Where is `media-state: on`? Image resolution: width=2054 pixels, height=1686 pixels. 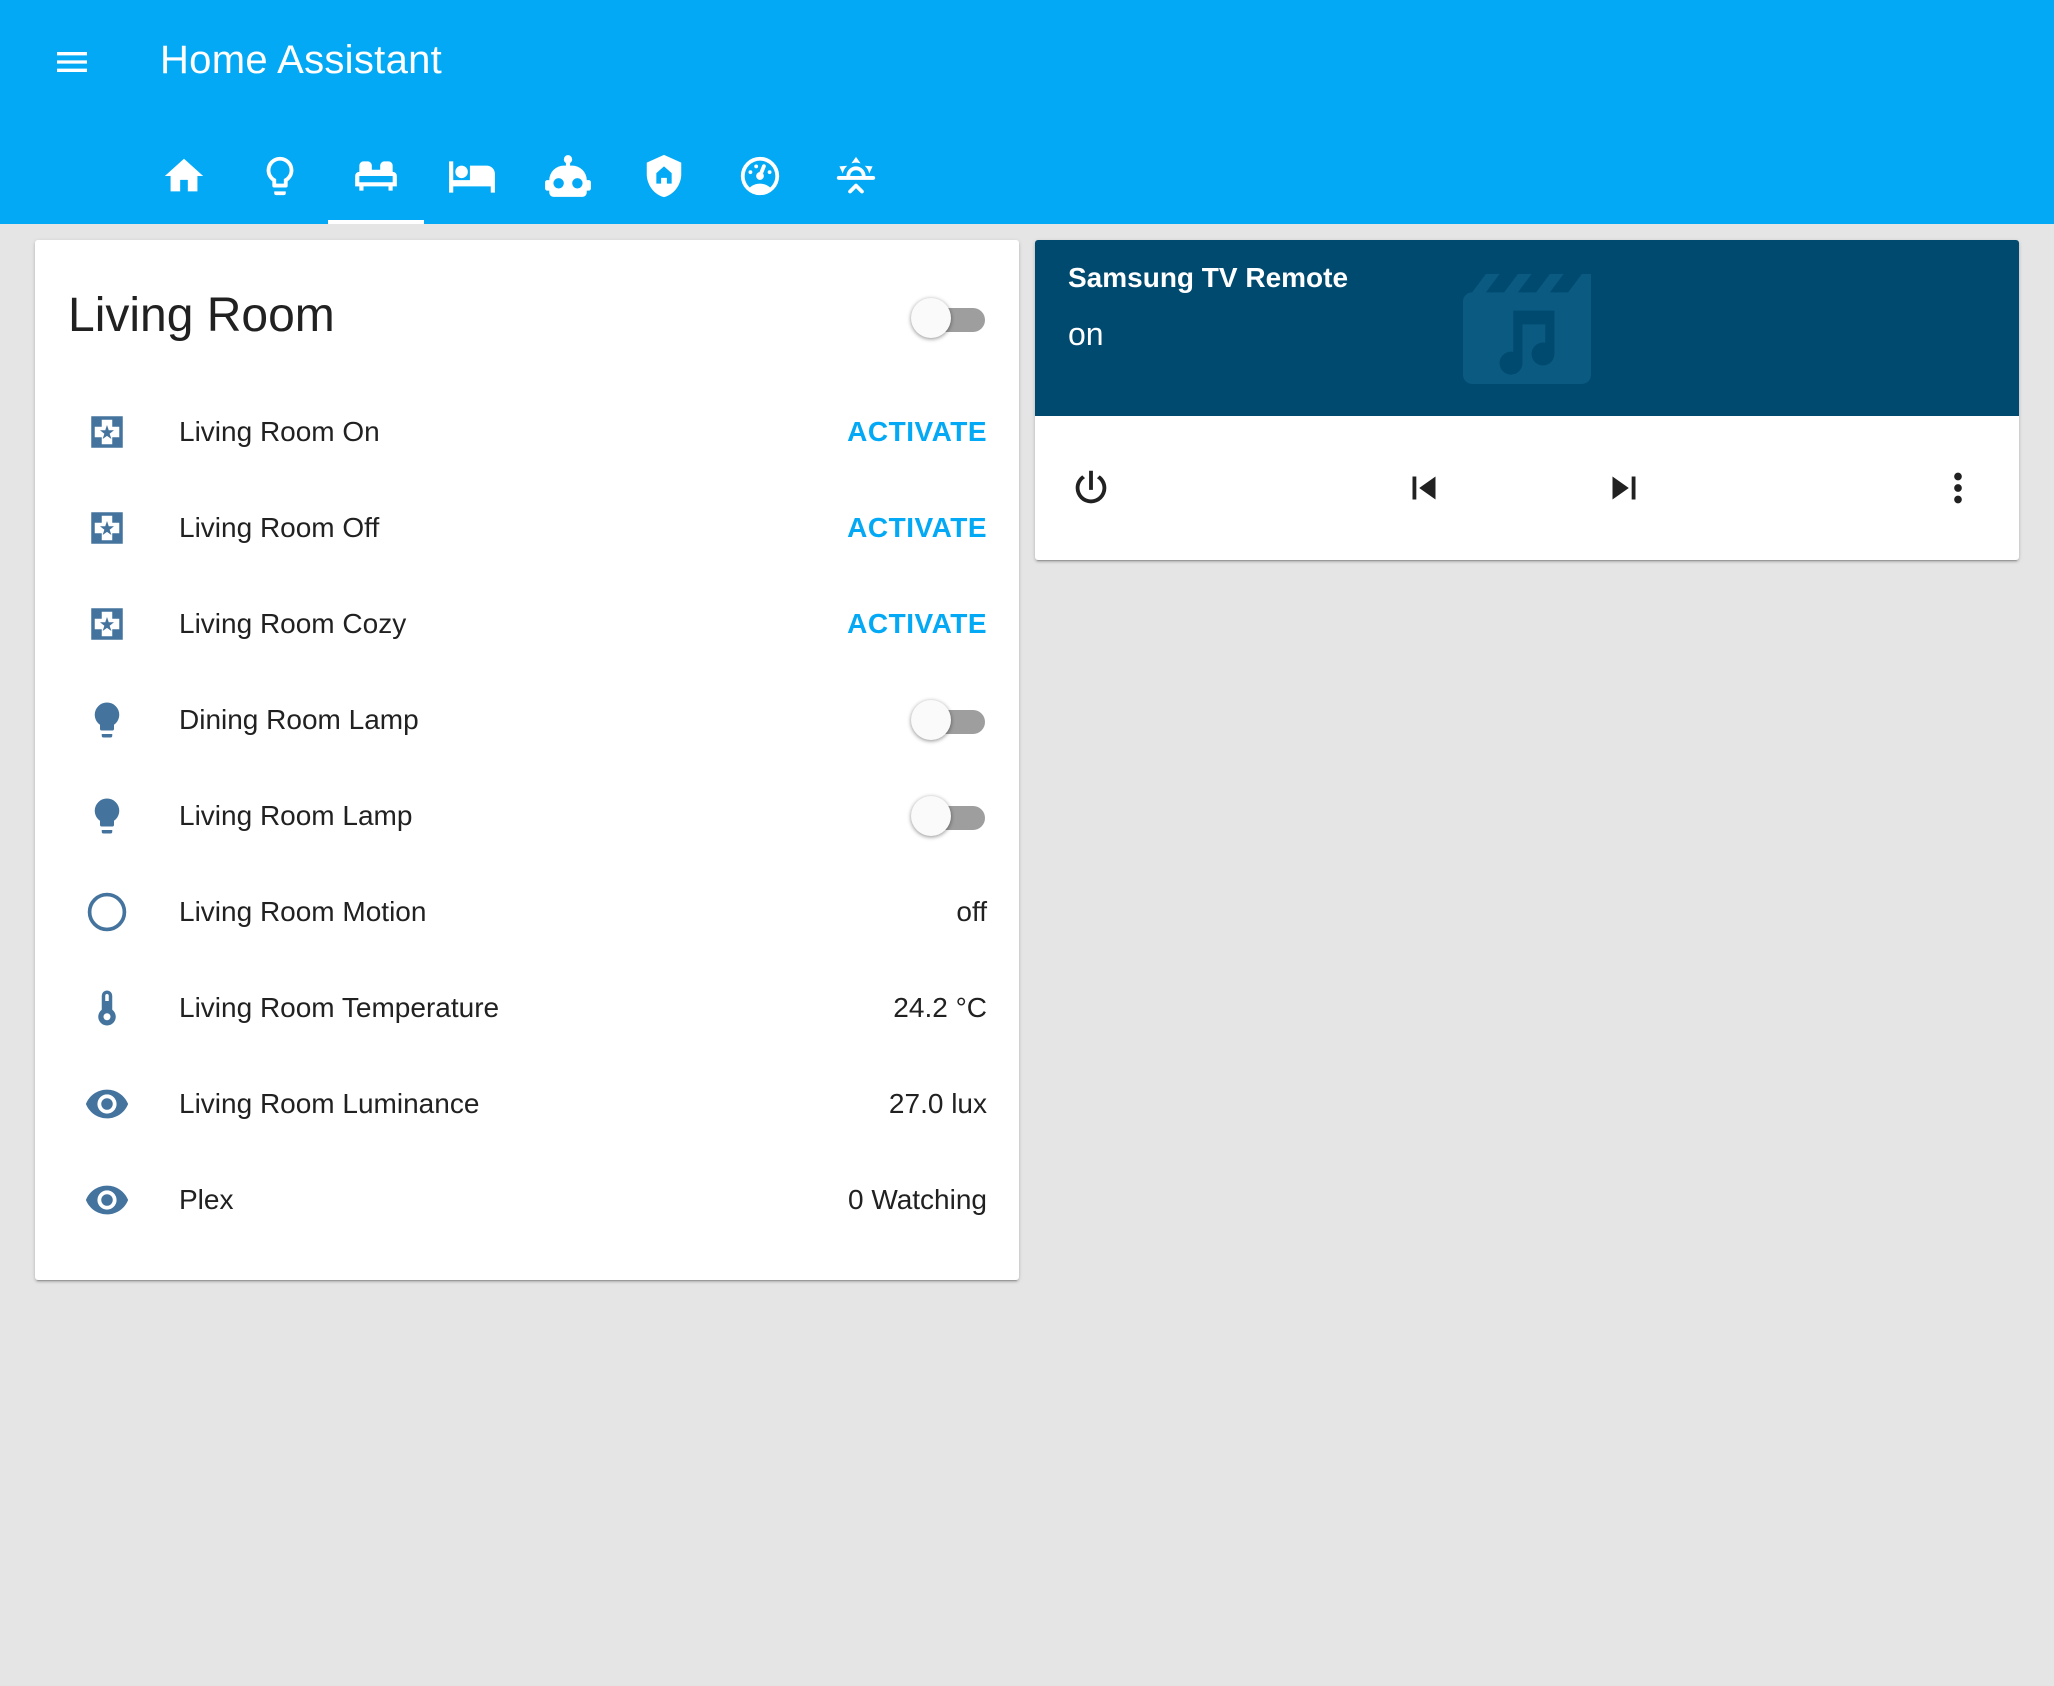 media-state: on is located at coordinates (1086, 334).